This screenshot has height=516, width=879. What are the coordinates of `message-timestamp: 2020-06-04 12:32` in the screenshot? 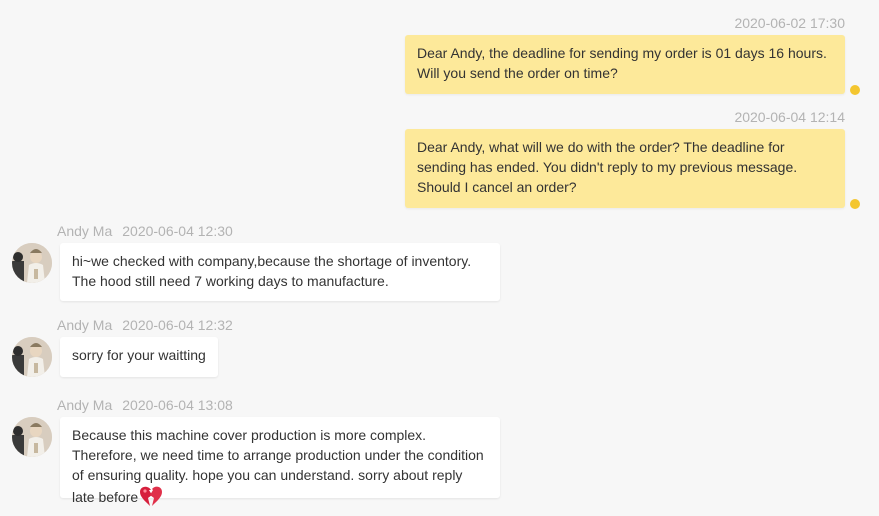 It's located at (177, 325).